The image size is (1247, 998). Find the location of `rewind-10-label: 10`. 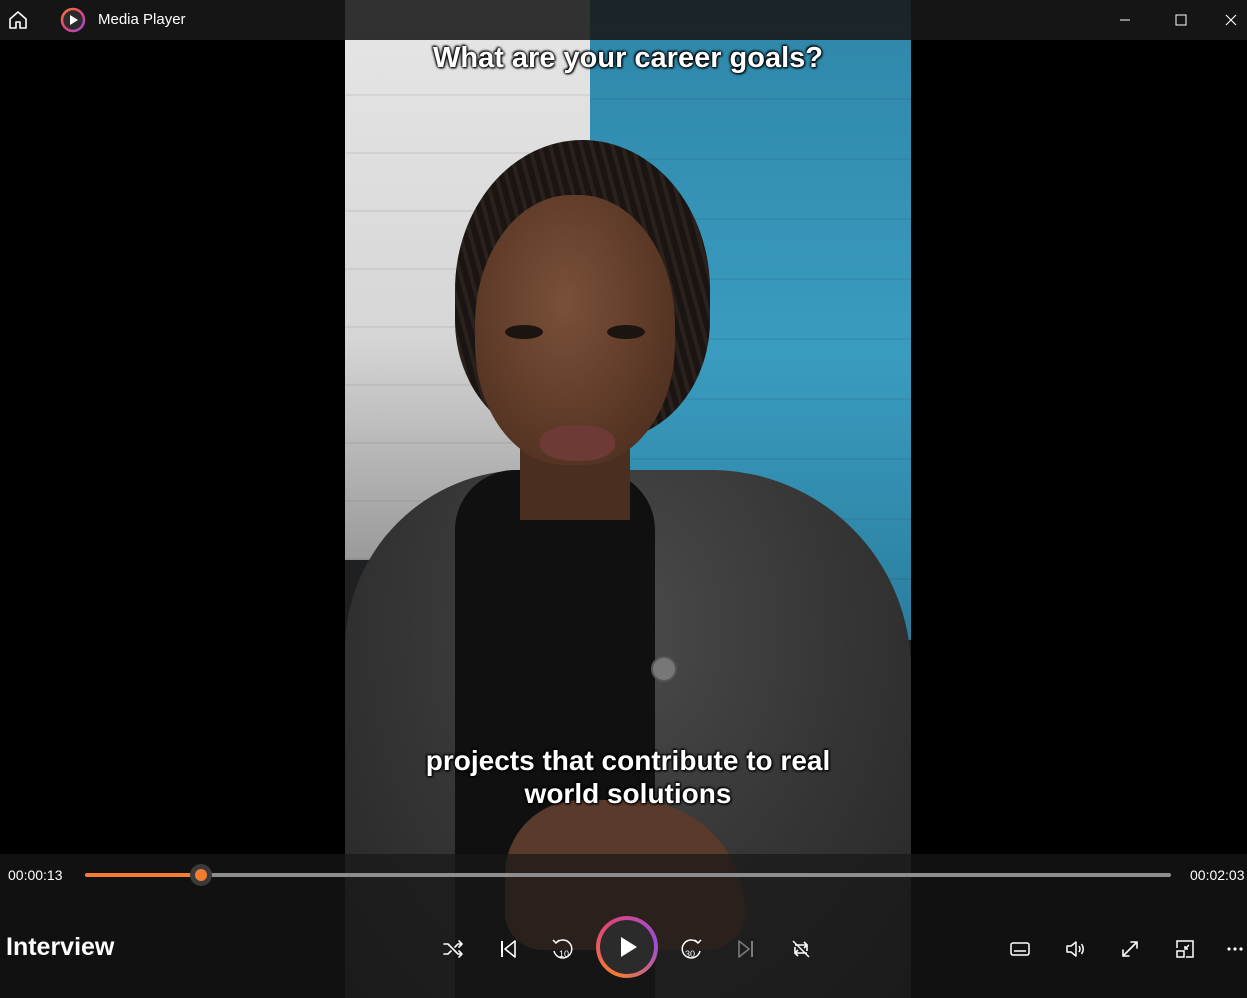

rewind-10-label: 10 is located at coordinates (564, 954).